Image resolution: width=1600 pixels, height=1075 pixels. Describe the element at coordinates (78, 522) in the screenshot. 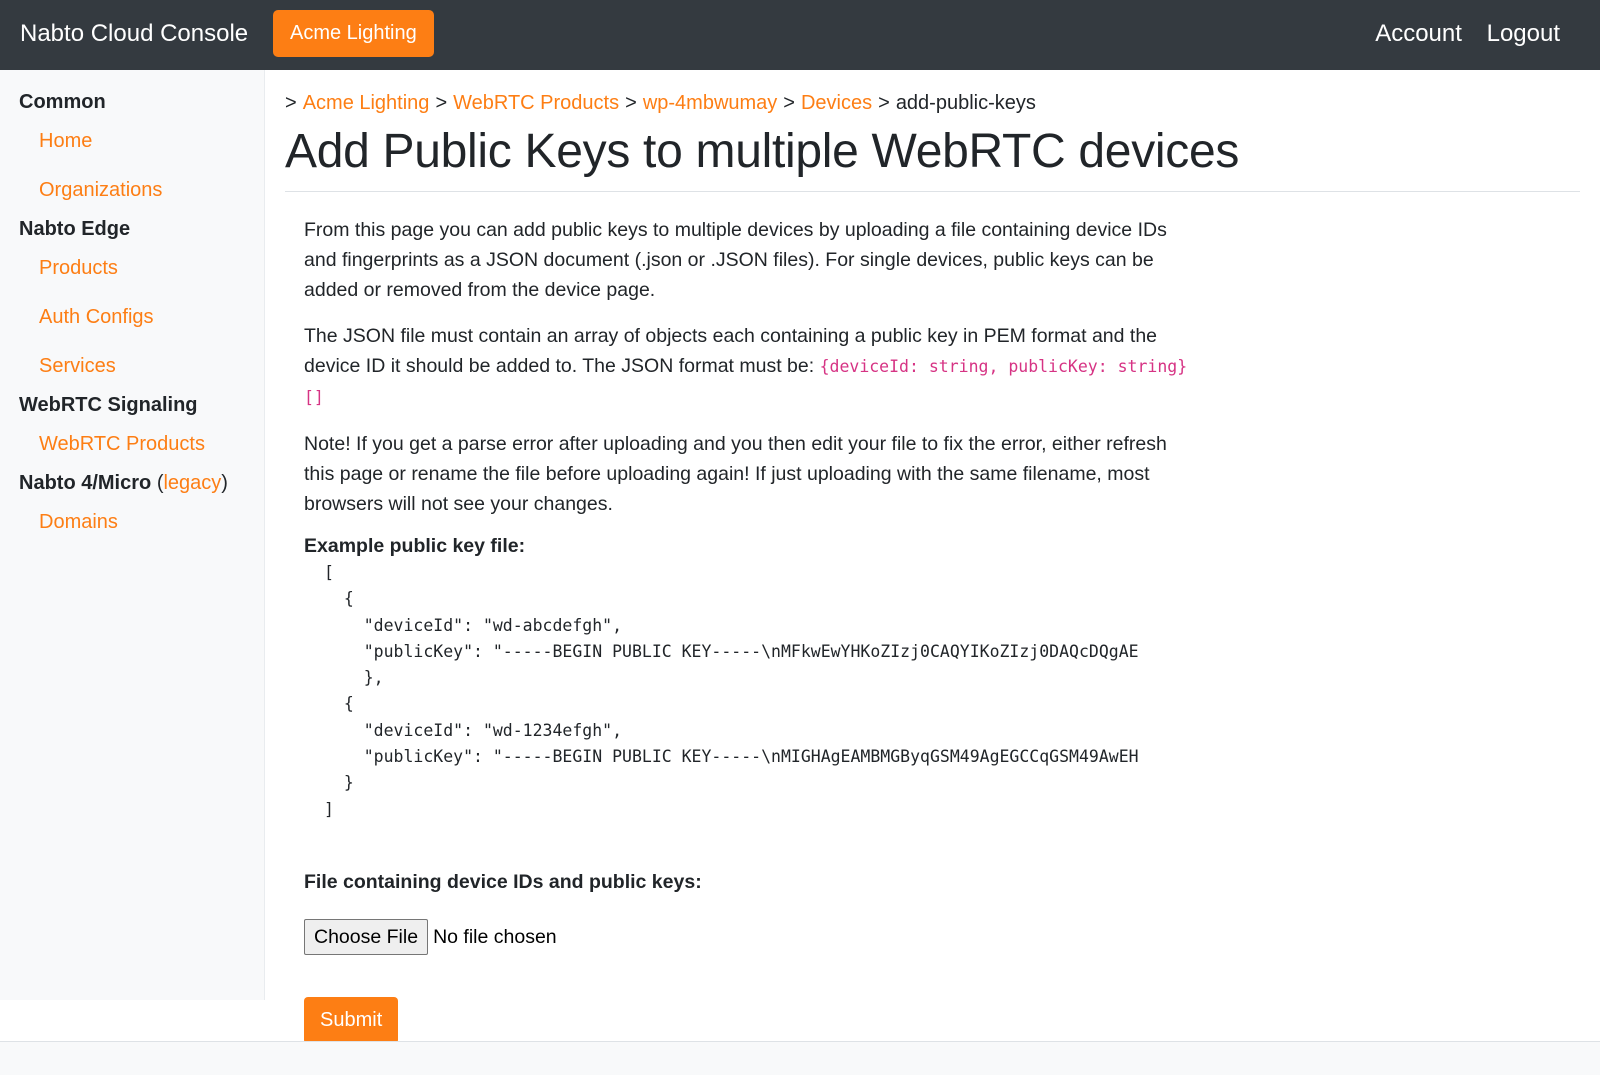

I see `sidebar-item-domains: Domains` at that location.